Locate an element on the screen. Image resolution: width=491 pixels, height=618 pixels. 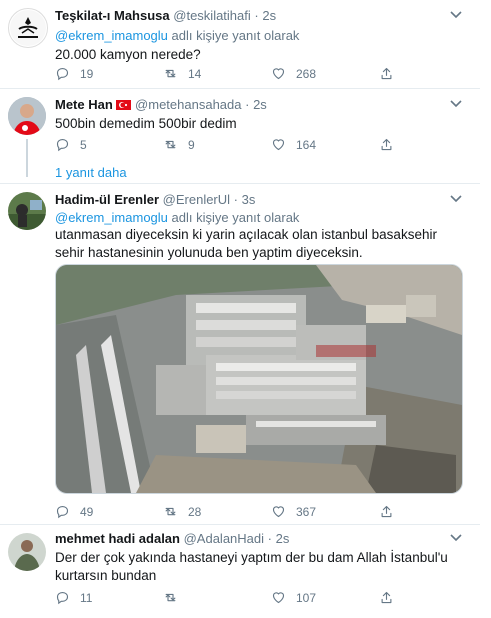
like-button: 164 is located at coordinates (293, 144).